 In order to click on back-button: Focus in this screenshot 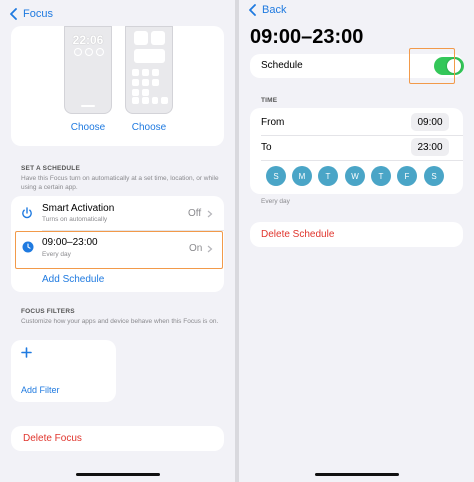, I will do `click(30, 14)`.